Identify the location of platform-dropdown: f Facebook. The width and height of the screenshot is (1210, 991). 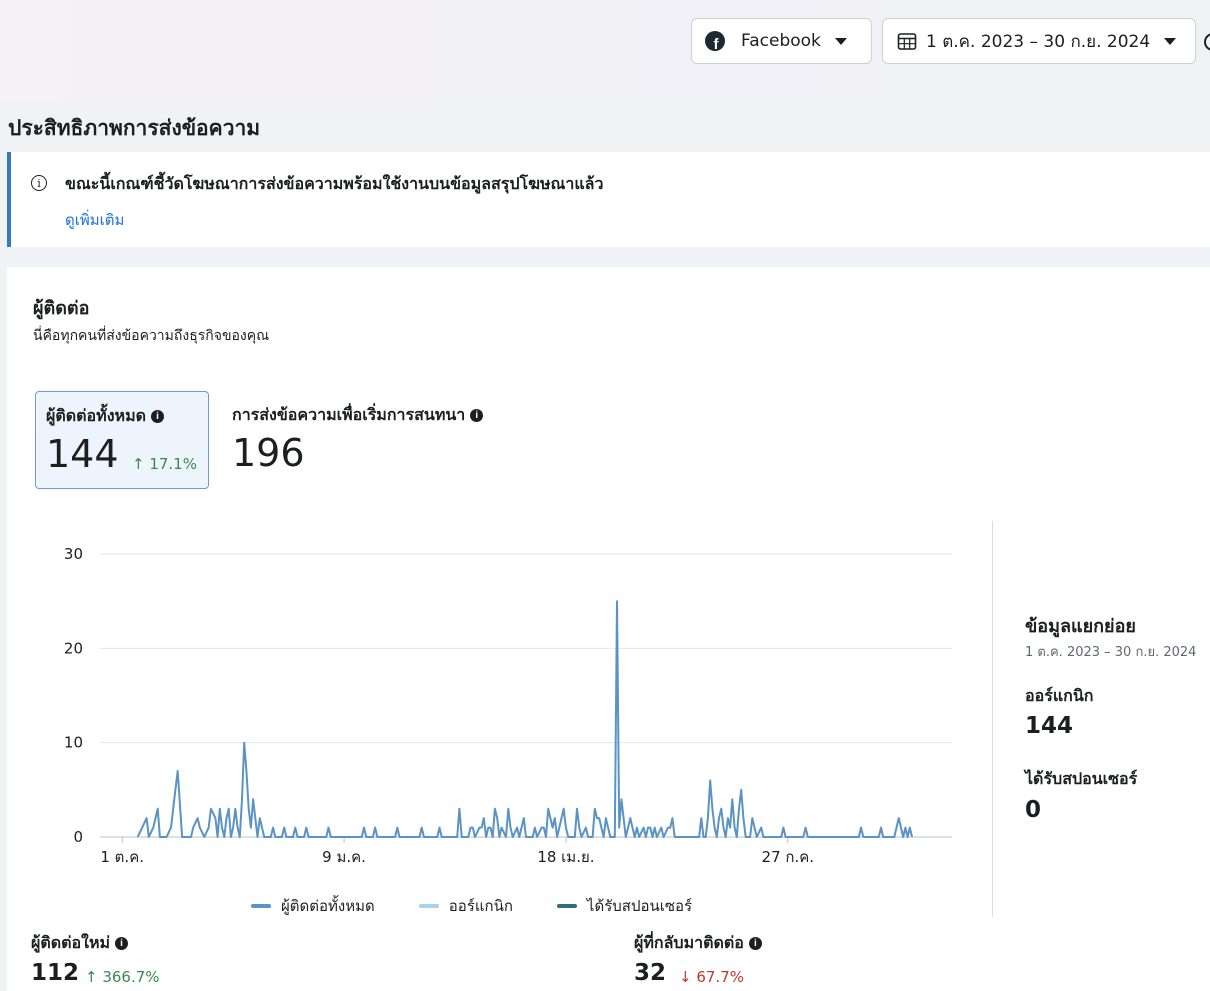
(781, 41).